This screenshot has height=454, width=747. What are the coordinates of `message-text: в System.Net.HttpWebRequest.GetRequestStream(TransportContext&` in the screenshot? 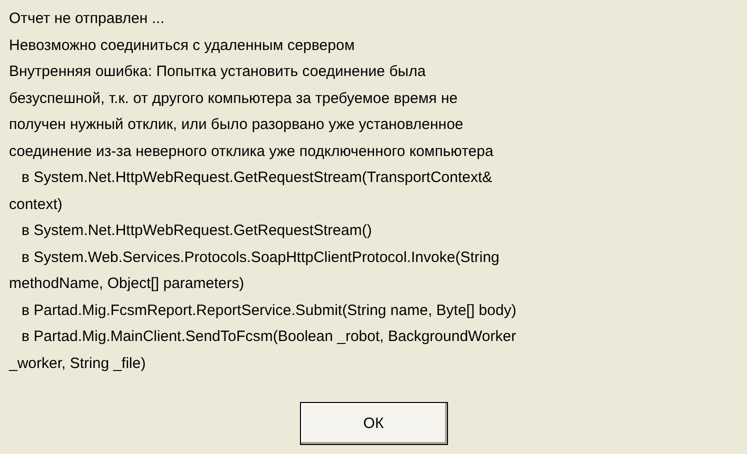 It's located at (256, 178).